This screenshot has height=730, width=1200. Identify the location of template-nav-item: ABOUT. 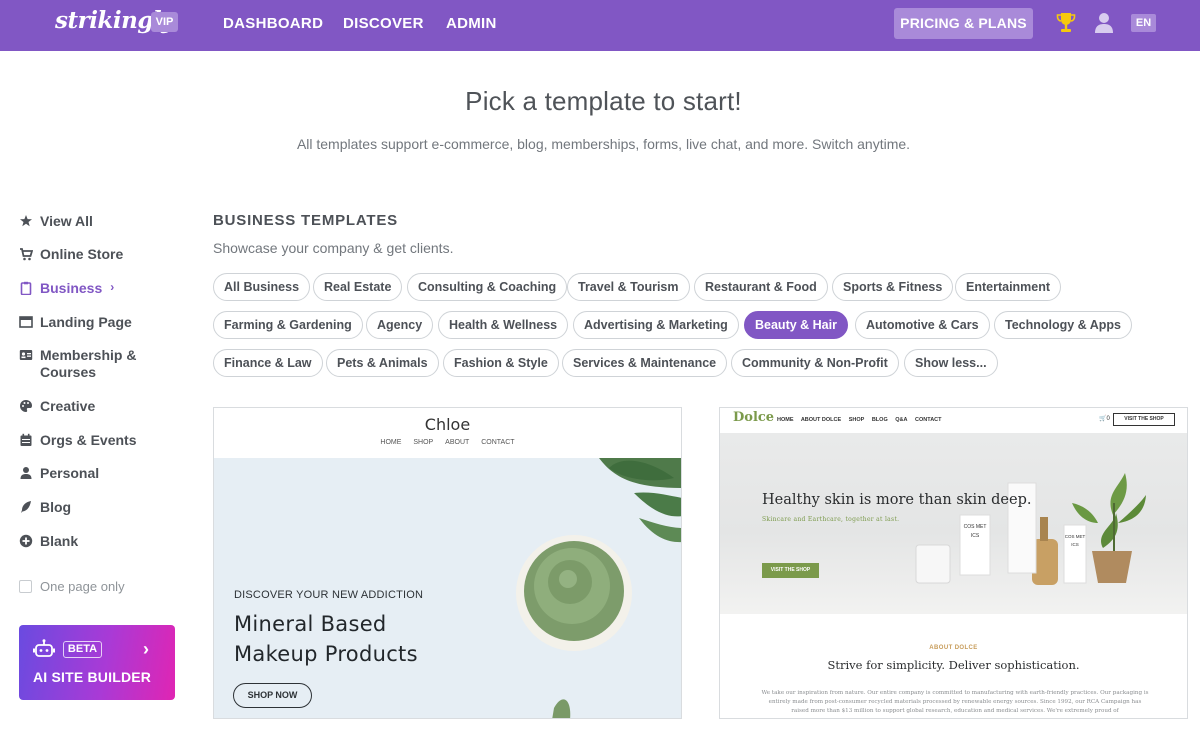
(457, 442).